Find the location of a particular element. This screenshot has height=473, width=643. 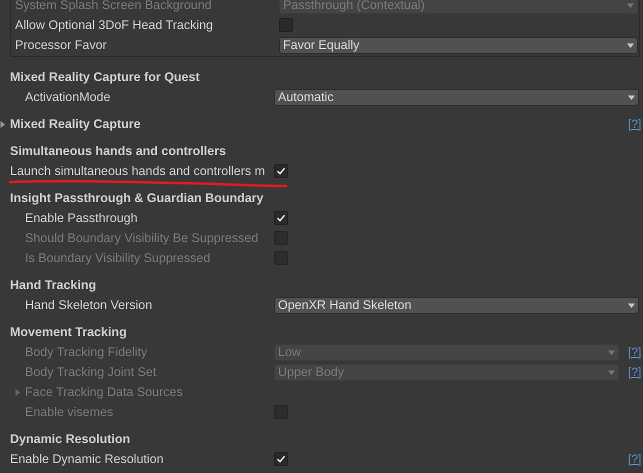

field-label: Enable visemes is located at coordinates (69, 412).